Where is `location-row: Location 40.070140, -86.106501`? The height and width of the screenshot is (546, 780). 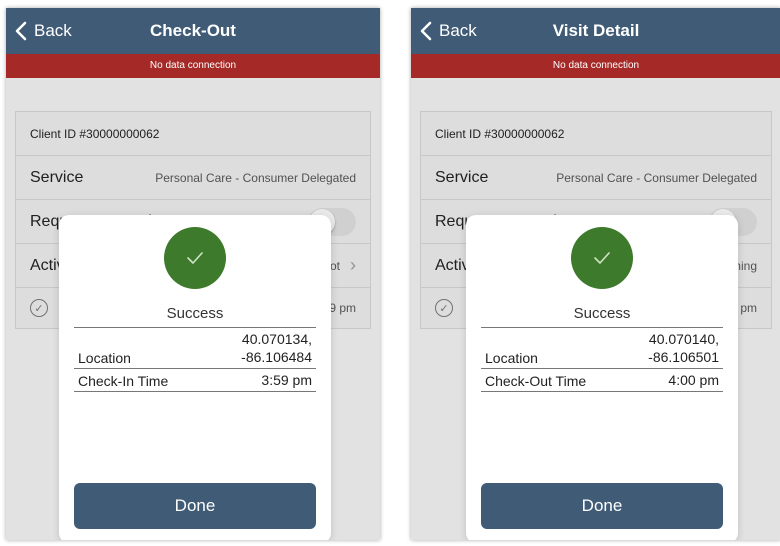 location-row: Location 40.070140, -86.106501 is located at coordinates (602, 348).